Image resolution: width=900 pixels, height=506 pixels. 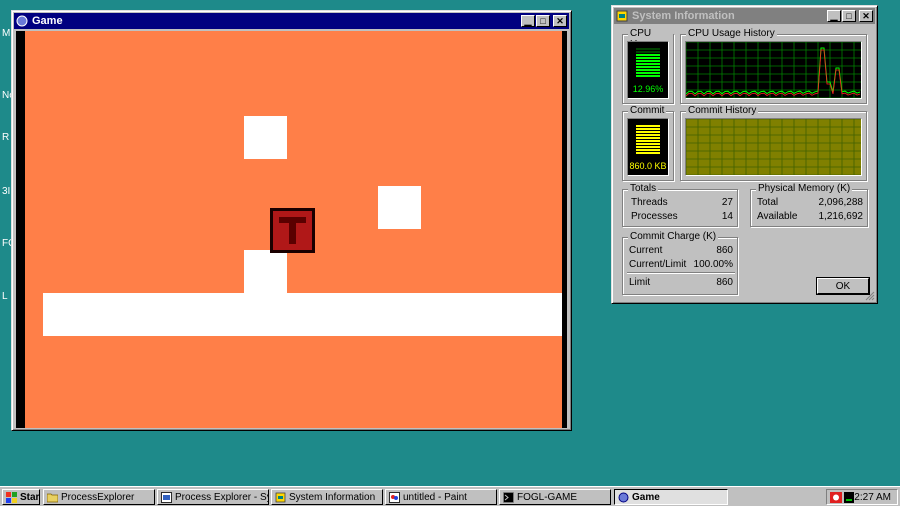 I want to click on total-value: 2,096,288, so click(x=841, y=202).